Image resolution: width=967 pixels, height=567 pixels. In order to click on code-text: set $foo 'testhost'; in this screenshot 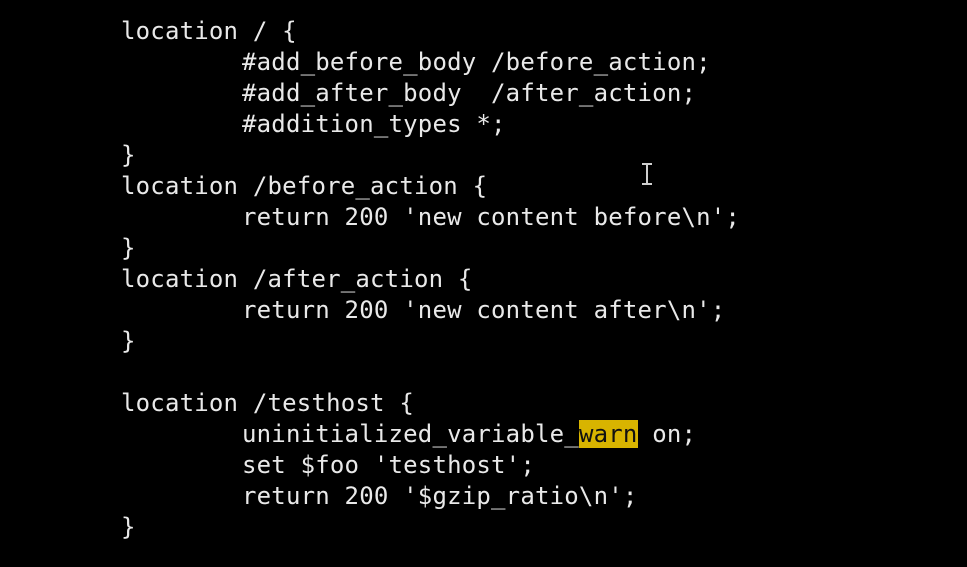, I will do `click(388, 465)`.